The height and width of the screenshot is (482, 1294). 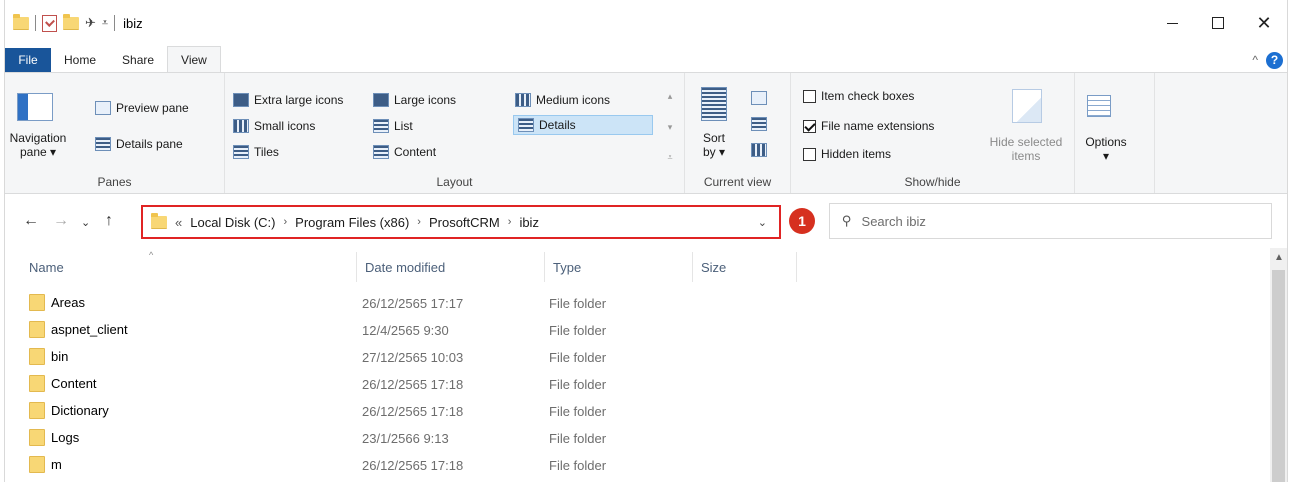 I want to click on forward-arrow-icon: →, so click(x=61, y=221).